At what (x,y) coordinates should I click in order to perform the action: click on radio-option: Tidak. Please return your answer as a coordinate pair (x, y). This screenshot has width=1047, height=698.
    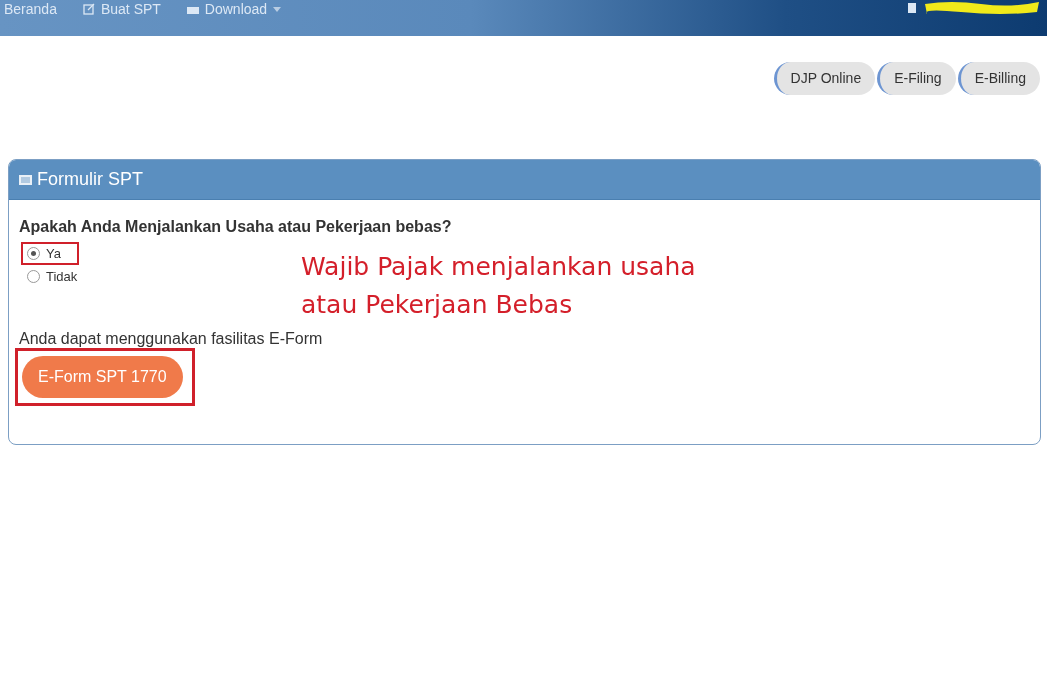
    Looking at the image, I should click on (58, 276).